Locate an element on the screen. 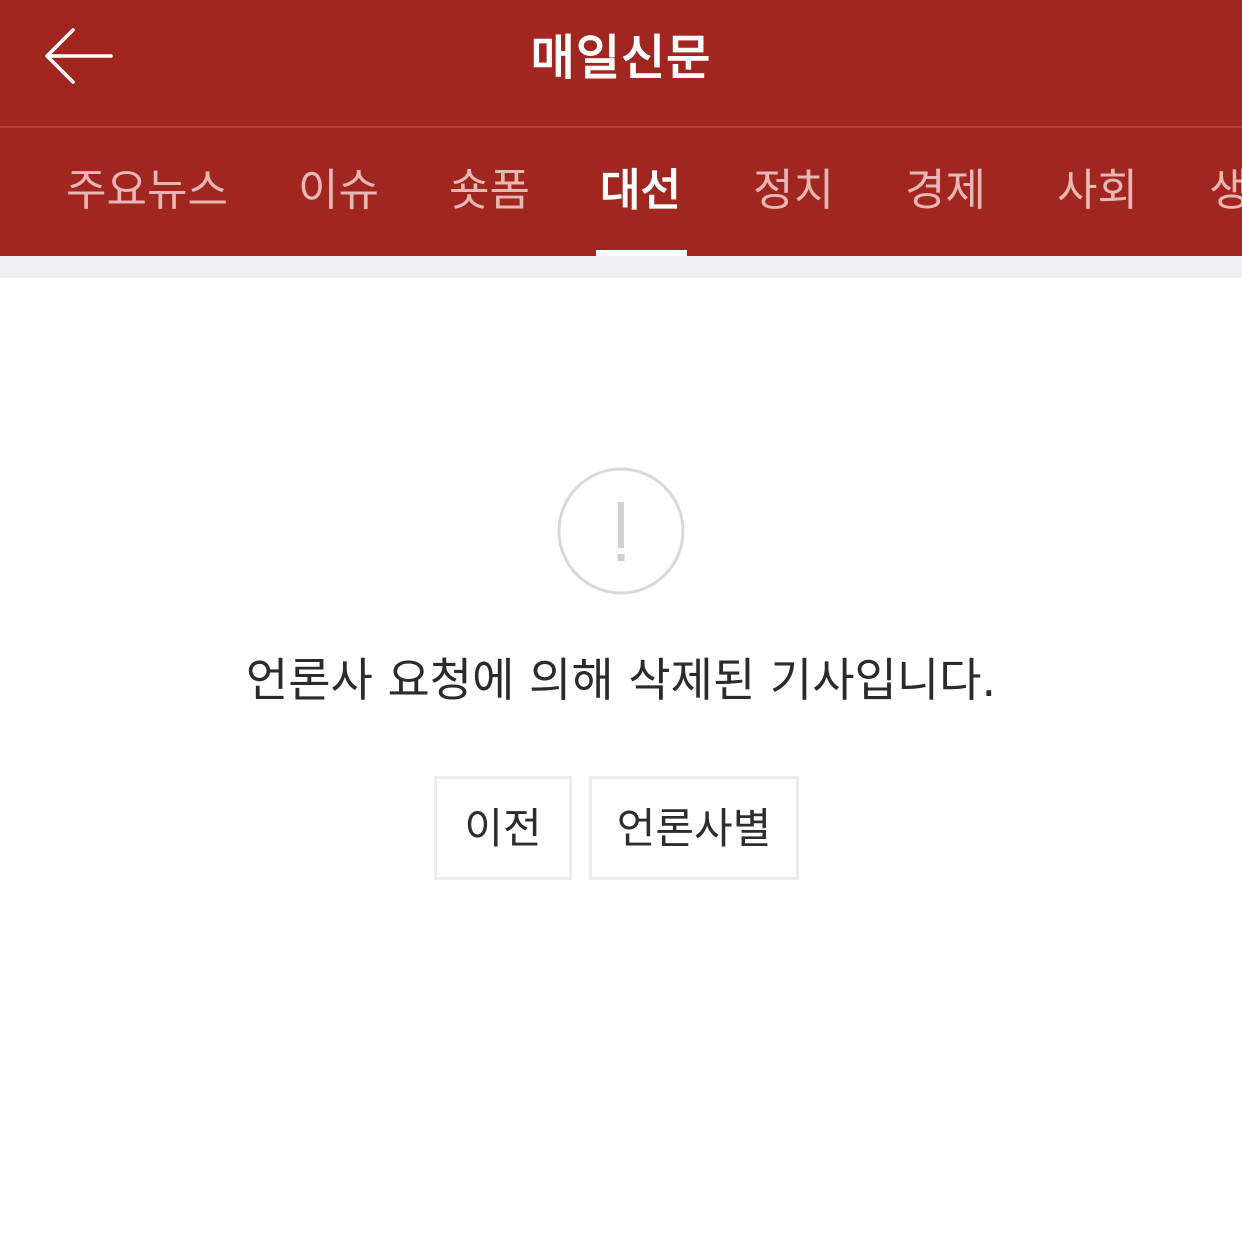 The image size is (1242, 1251). tab-politics: 정치 is located at coordinates (793, 192).